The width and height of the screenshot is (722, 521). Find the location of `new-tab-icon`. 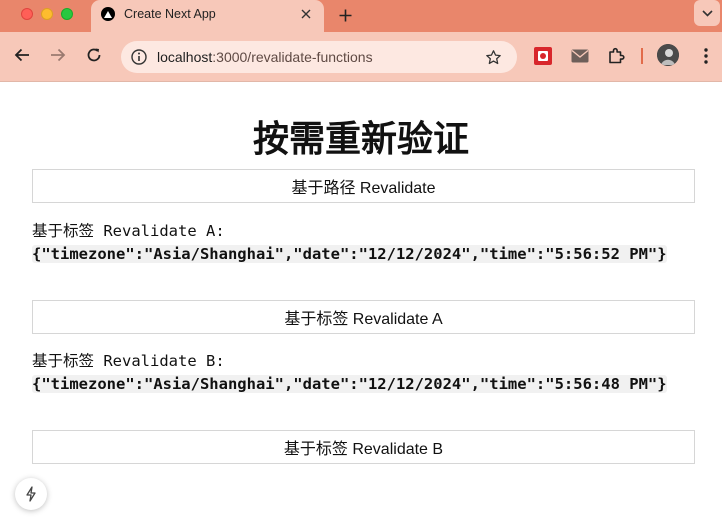

new-tab-icon is located at coordinates (345, 15).